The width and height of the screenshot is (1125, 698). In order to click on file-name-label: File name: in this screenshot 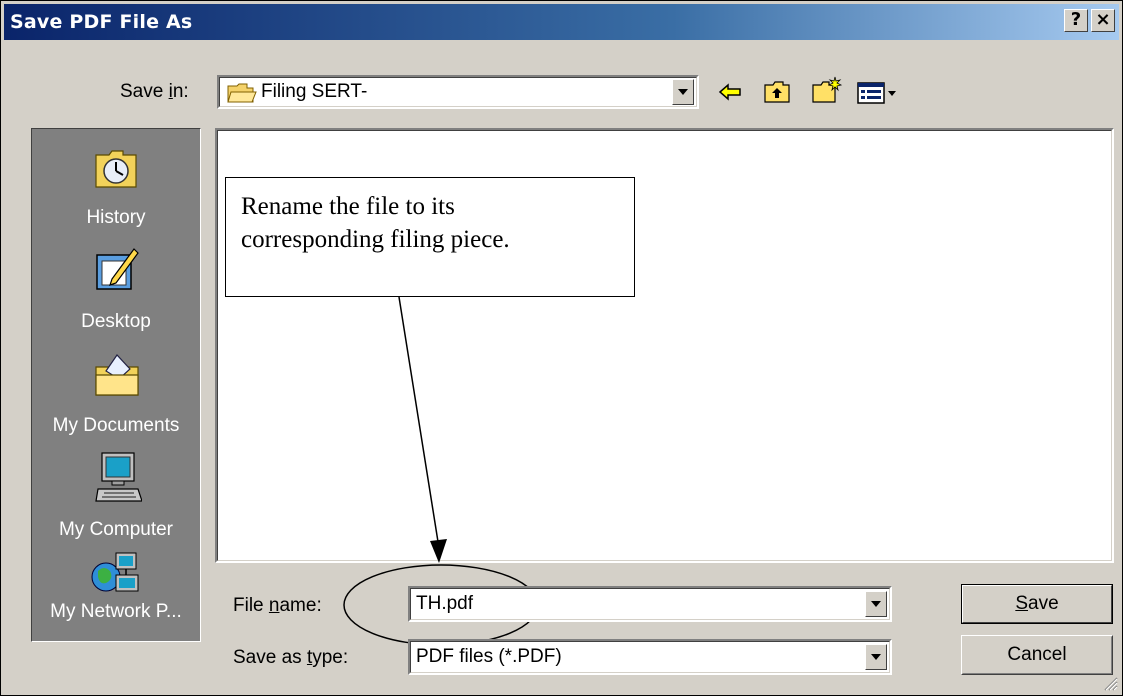, I will do `click(277, 605)`.